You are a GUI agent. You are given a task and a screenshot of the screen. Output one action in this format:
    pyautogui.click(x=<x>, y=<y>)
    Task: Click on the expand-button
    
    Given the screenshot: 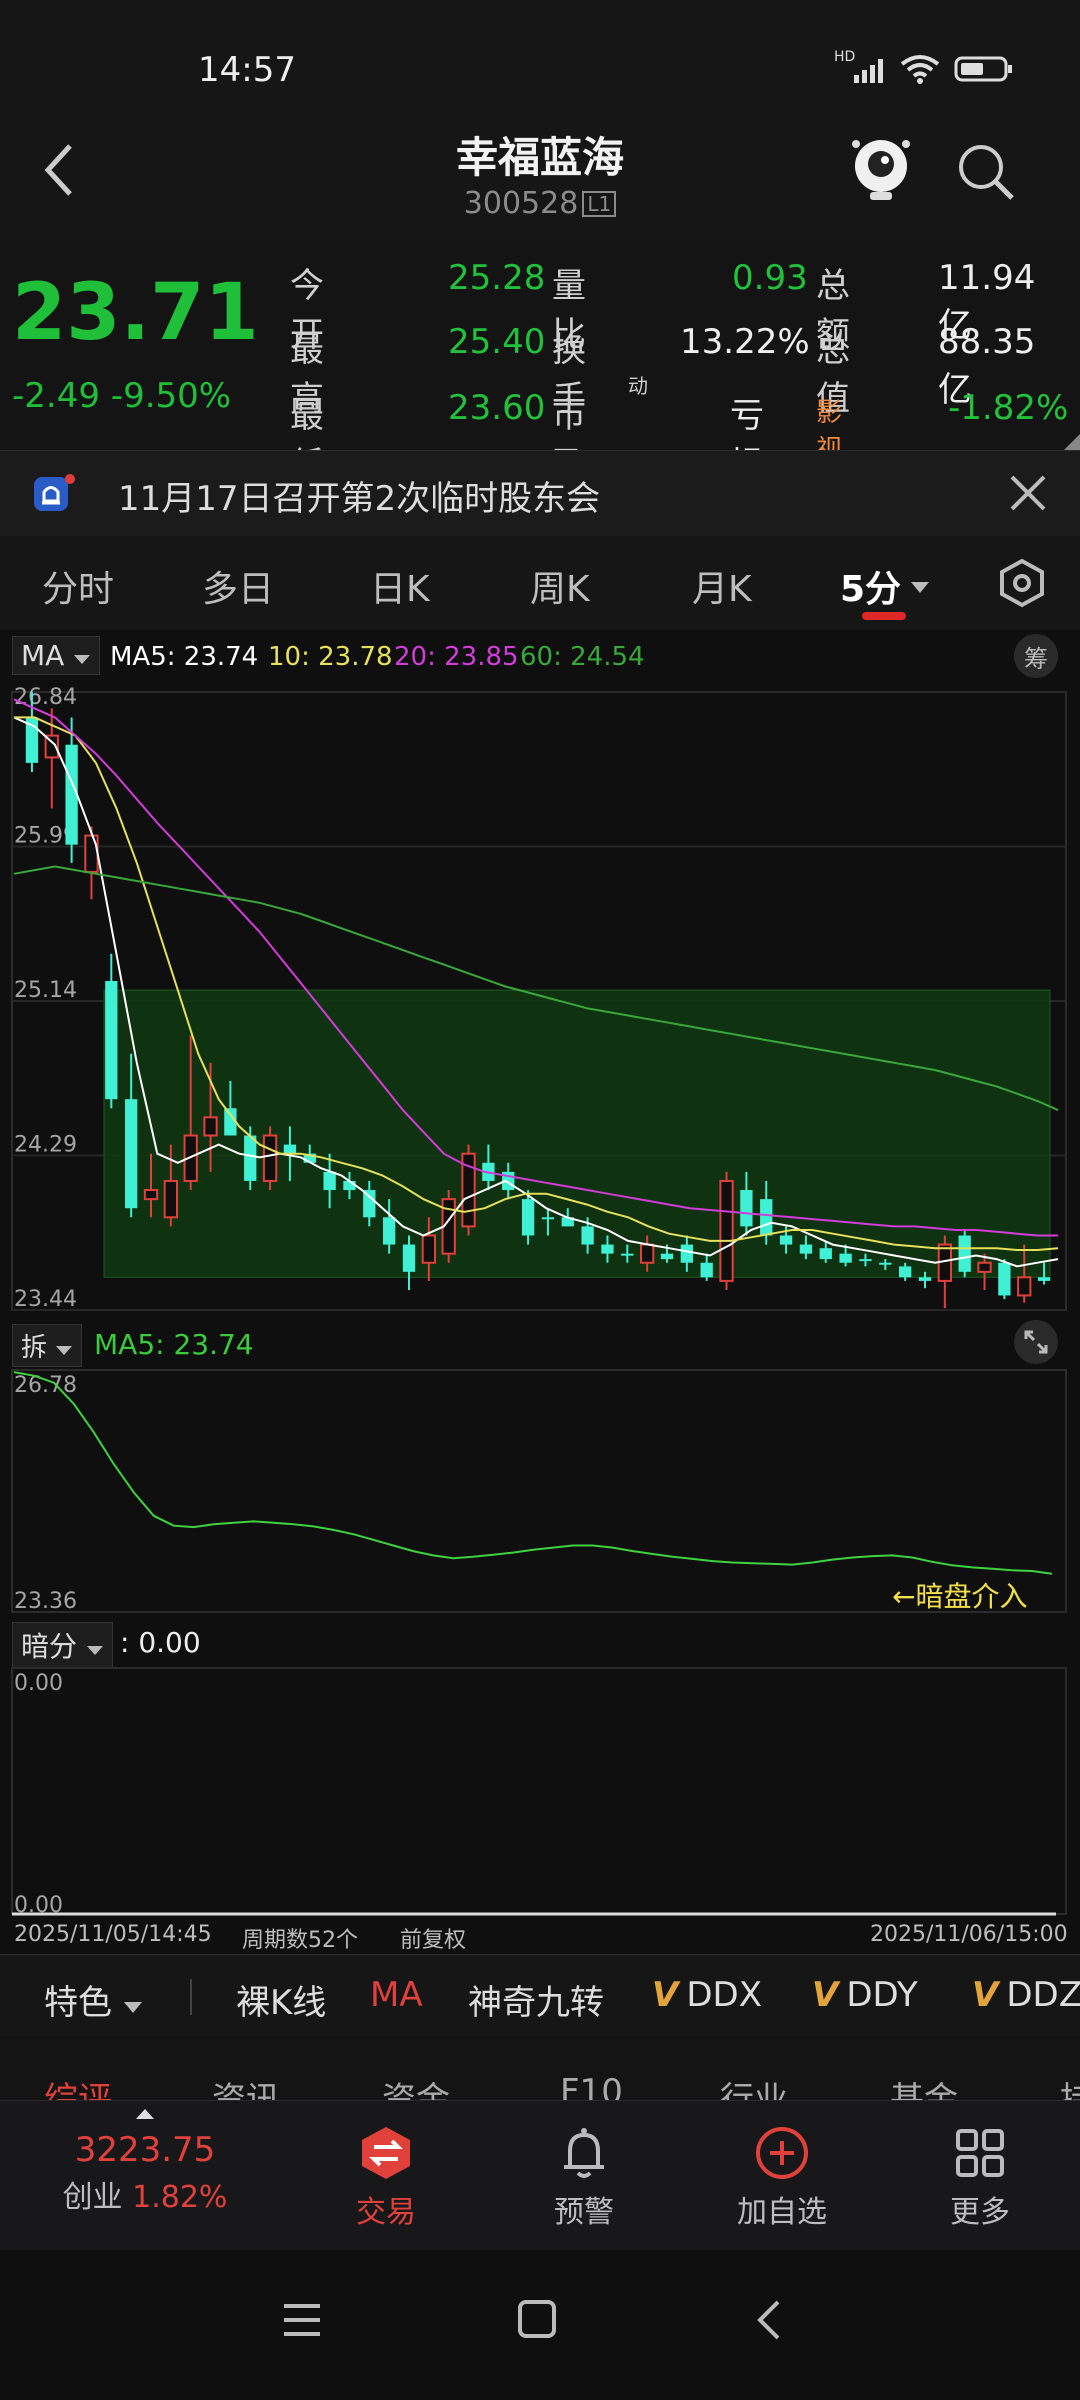 What is the action you would take?
    pyautogui.click(x=1036, y=1342)
    